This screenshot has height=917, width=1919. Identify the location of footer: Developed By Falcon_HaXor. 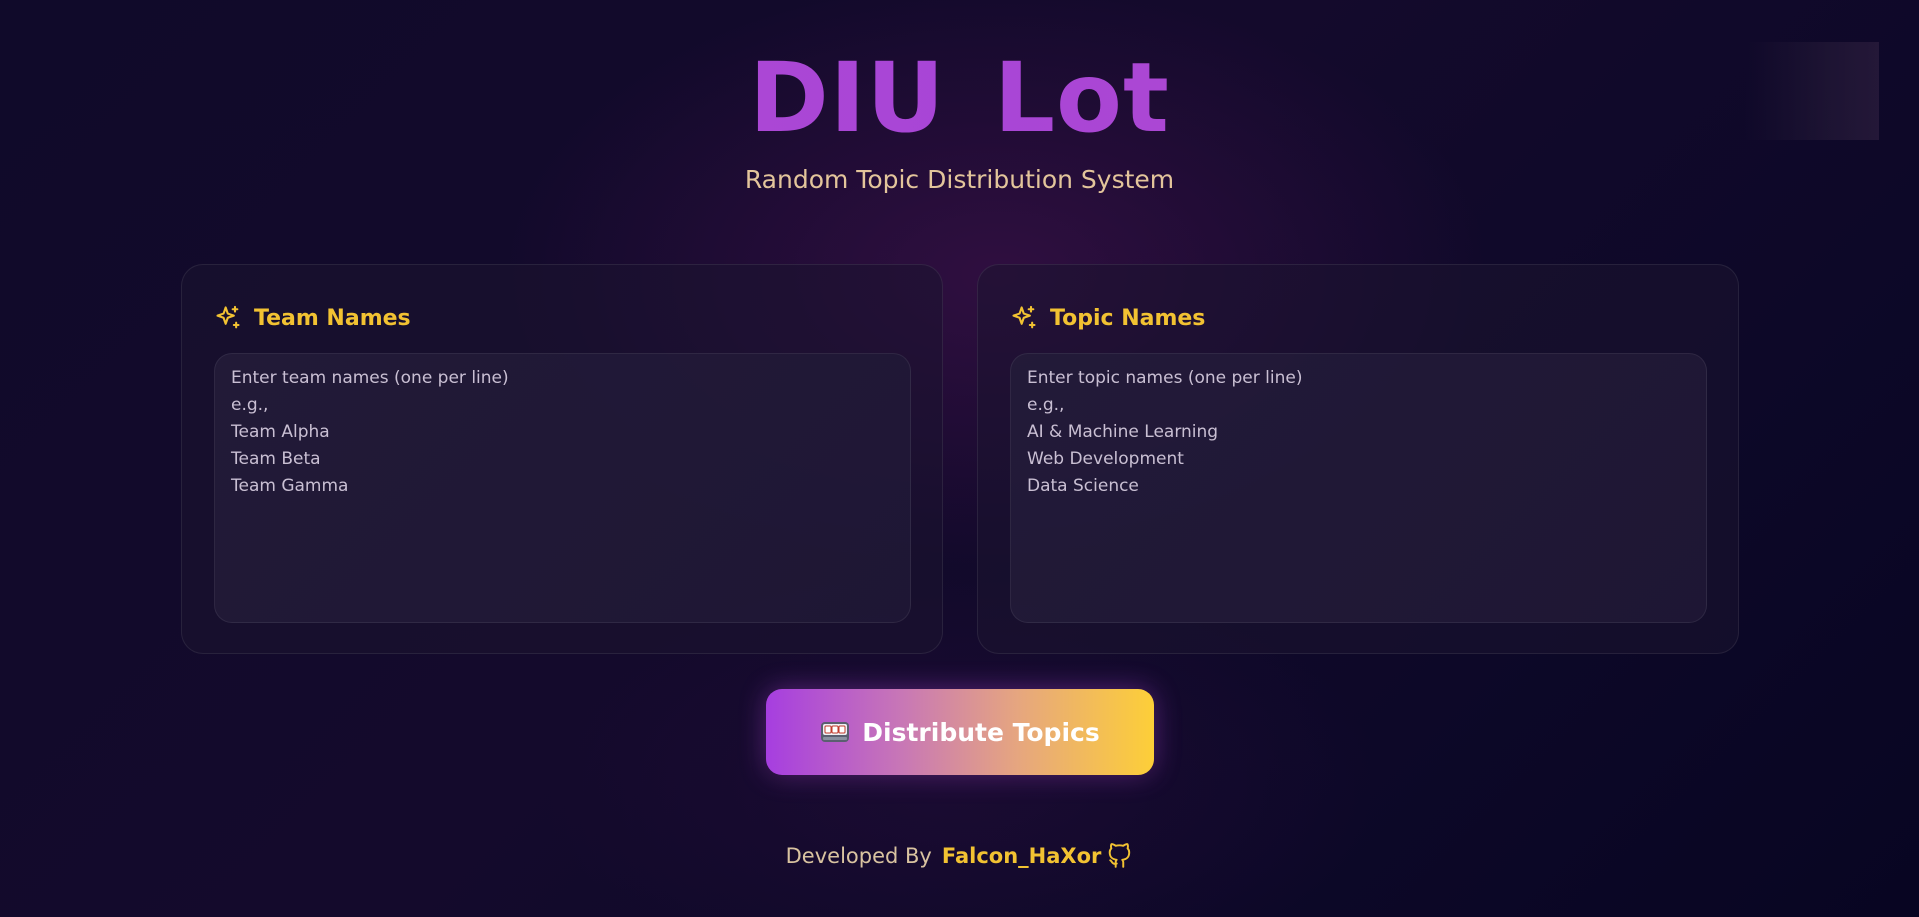
(959, 856).